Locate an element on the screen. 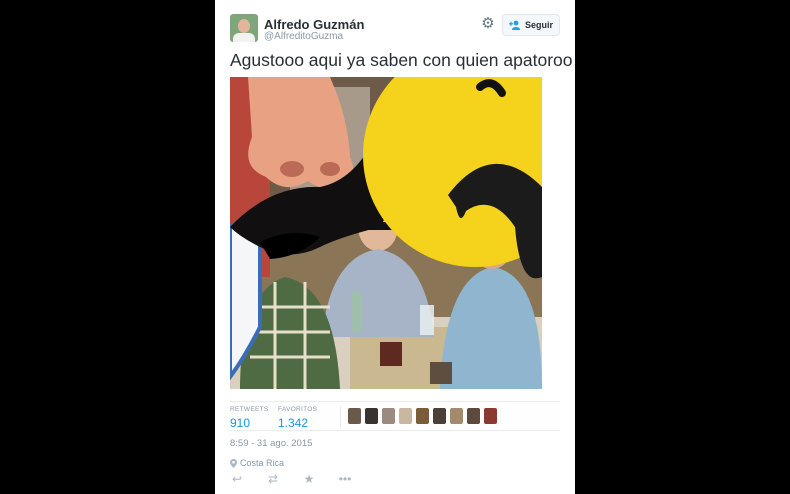  add-user-icon is located at coordinates (514, 25).